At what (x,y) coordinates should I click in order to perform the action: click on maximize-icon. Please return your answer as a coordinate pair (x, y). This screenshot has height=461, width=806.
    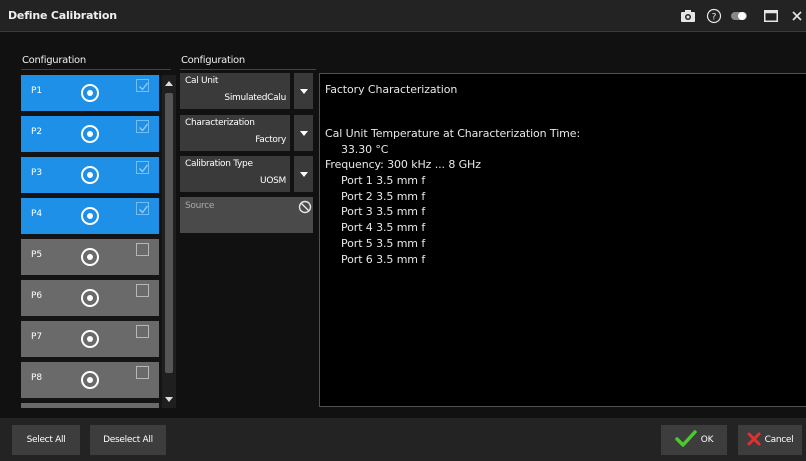
    Looking at the image, I should click on (771, 16).